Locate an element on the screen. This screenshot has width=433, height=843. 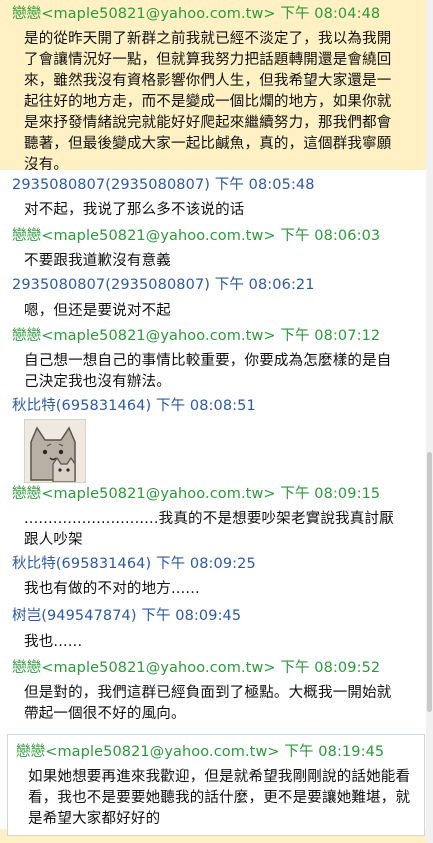
message-time: 下午 08:09:25 is located at coordinates (205, 564).